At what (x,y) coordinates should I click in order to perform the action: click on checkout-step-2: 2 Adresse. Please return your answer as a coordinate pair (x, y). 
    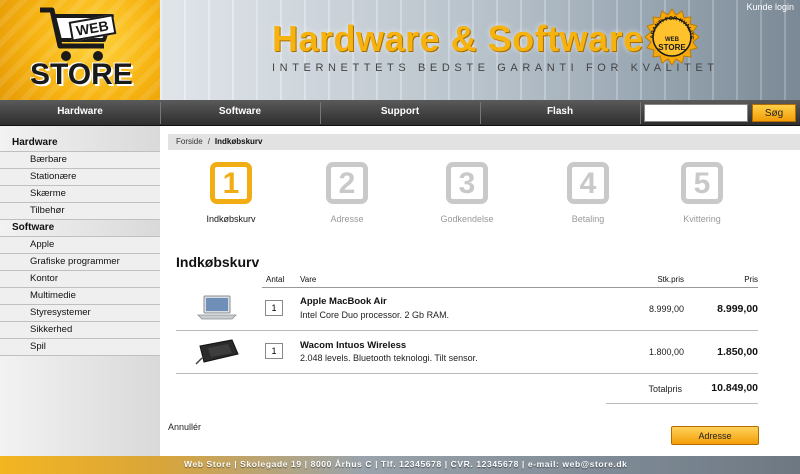
    Looking at the image, I should click on (347, 193).